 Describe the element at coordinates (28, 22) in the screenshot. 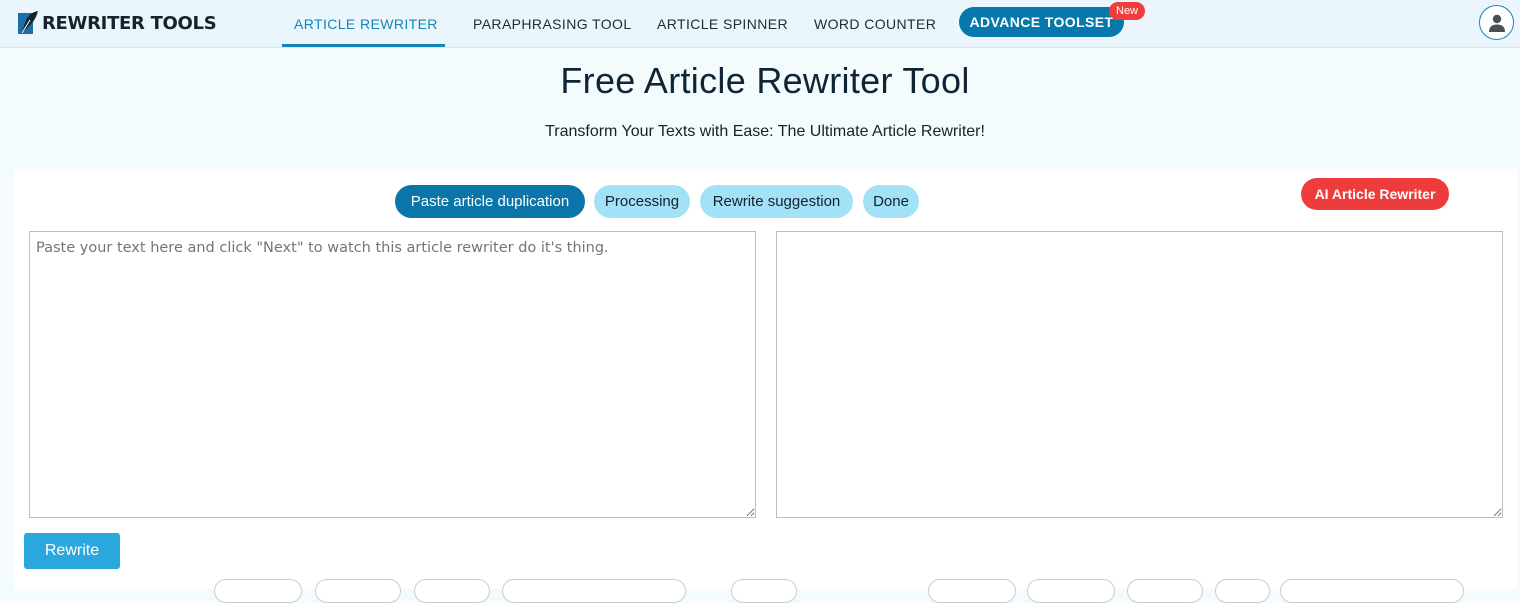

I see `quill-logo-icon` at that location.